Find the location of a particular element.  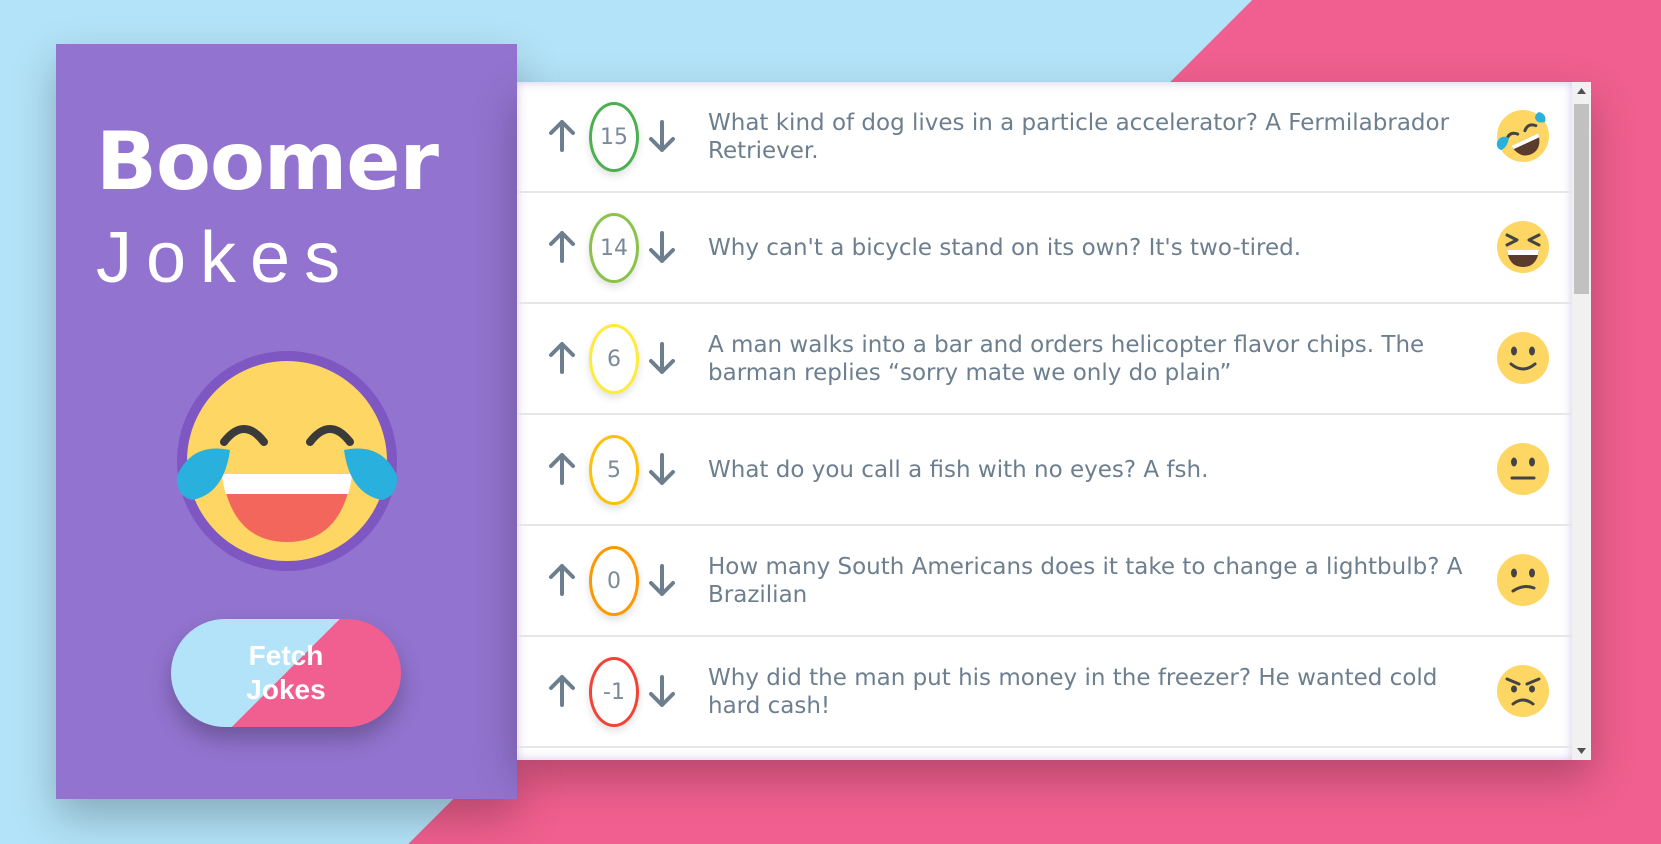

vote-count: -1 is located at coordinates (614, 692).